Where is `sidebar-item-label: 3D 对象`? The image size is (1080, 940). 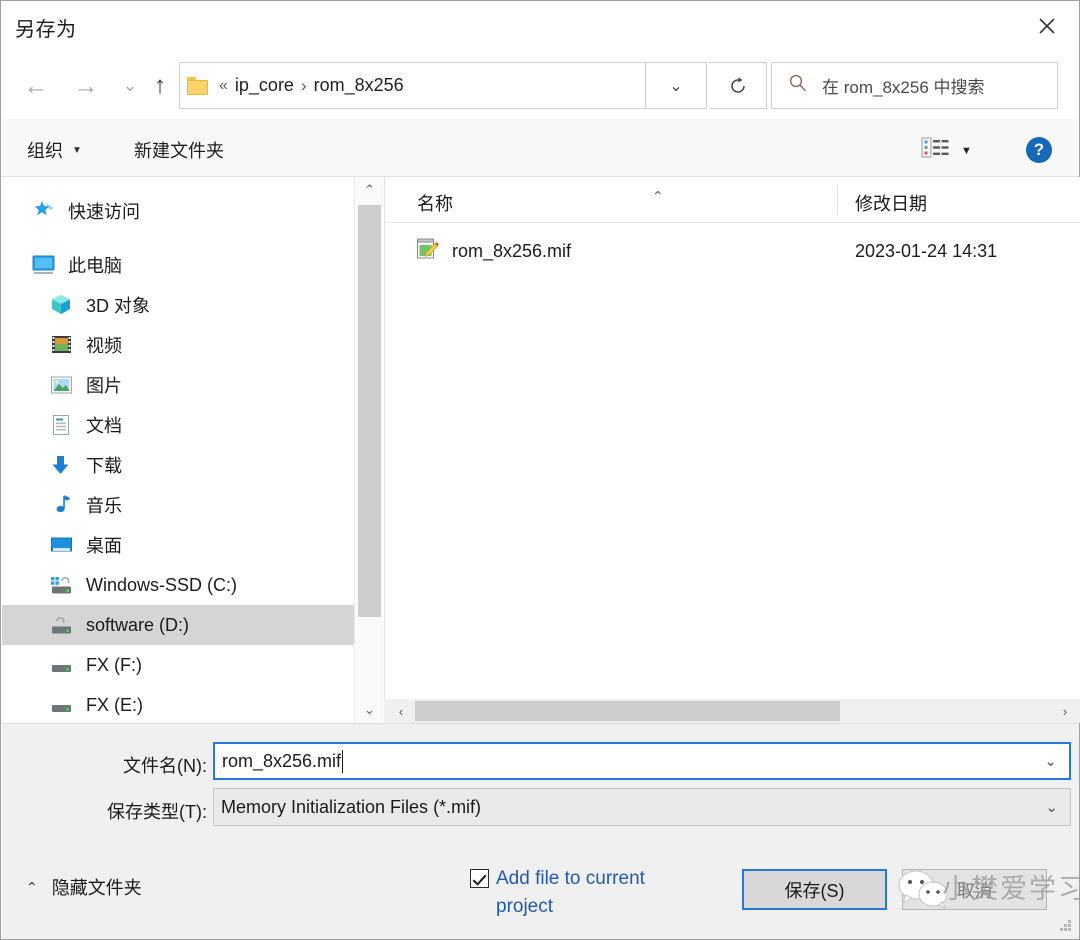 sidebar-item-label: 3D 对象 is located at coordinates (118, 306).